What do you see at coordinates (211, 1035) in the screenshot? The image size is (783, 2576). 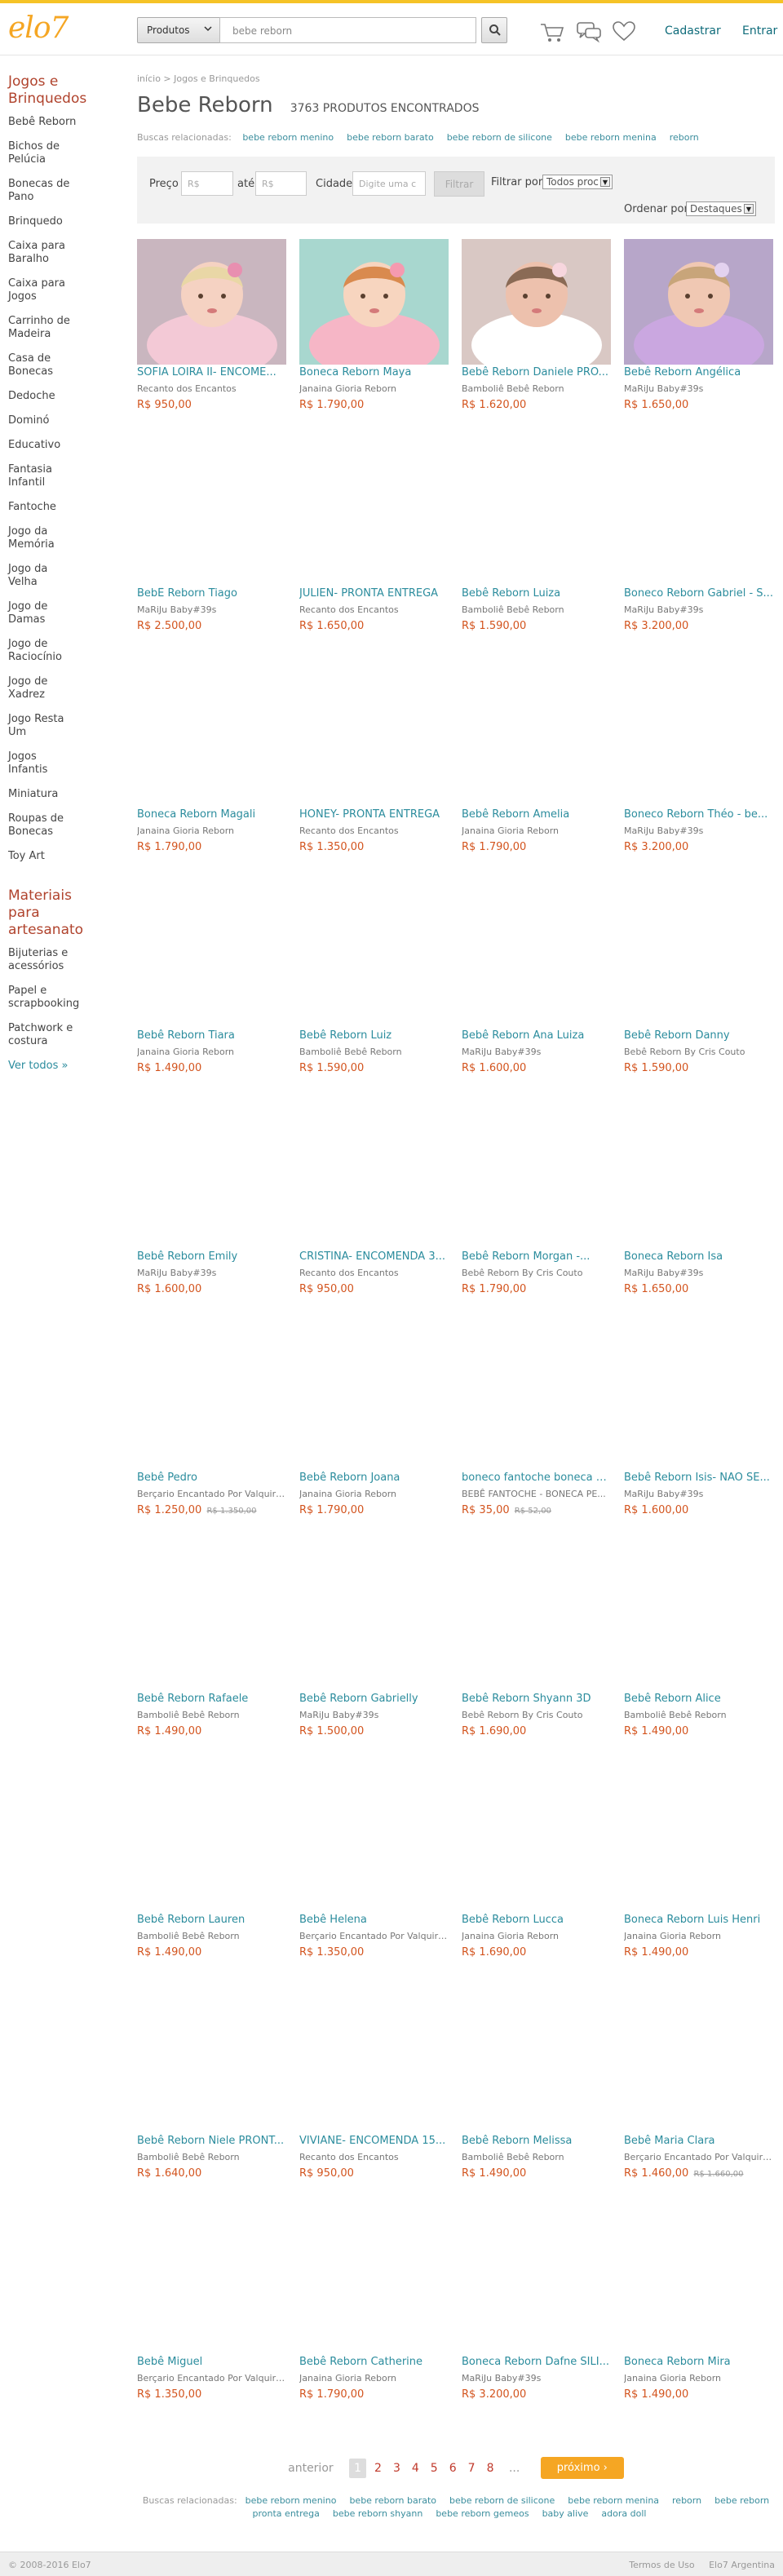 I see `product-name: Bebê Reborn Tiara` at bounding box center [211, 1035].